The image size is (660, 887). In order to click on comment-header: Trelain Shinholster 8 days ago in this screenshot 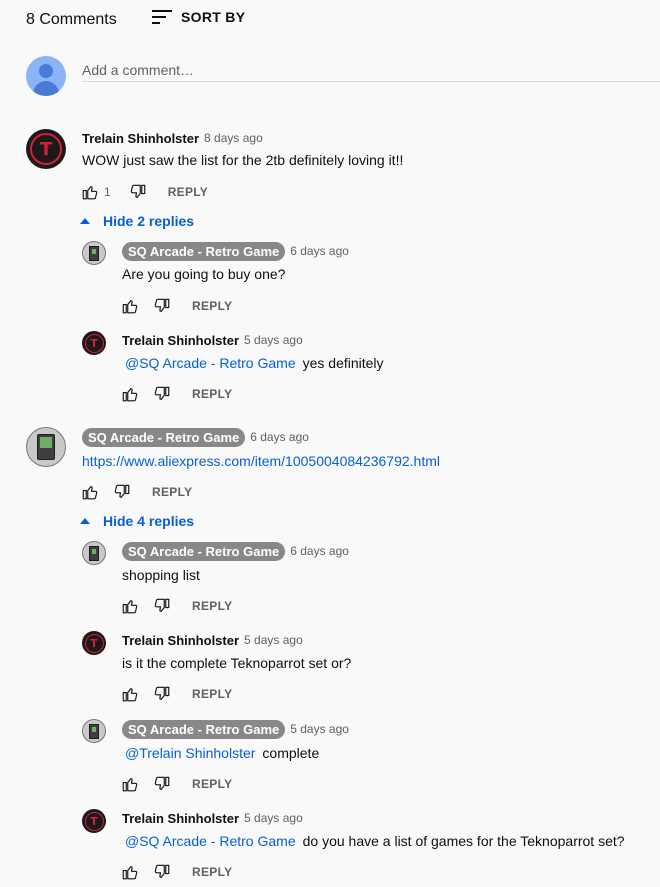, I will do `click(172, 138)`.